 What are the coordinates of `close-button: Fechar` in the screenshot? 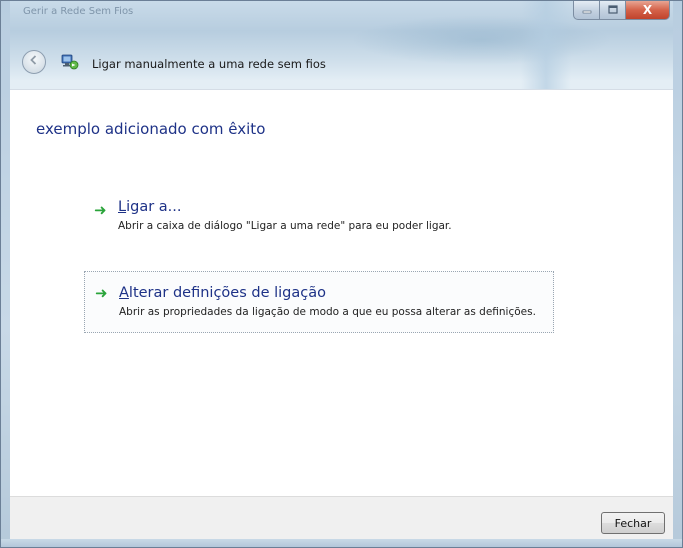 It's located at (633, 523).